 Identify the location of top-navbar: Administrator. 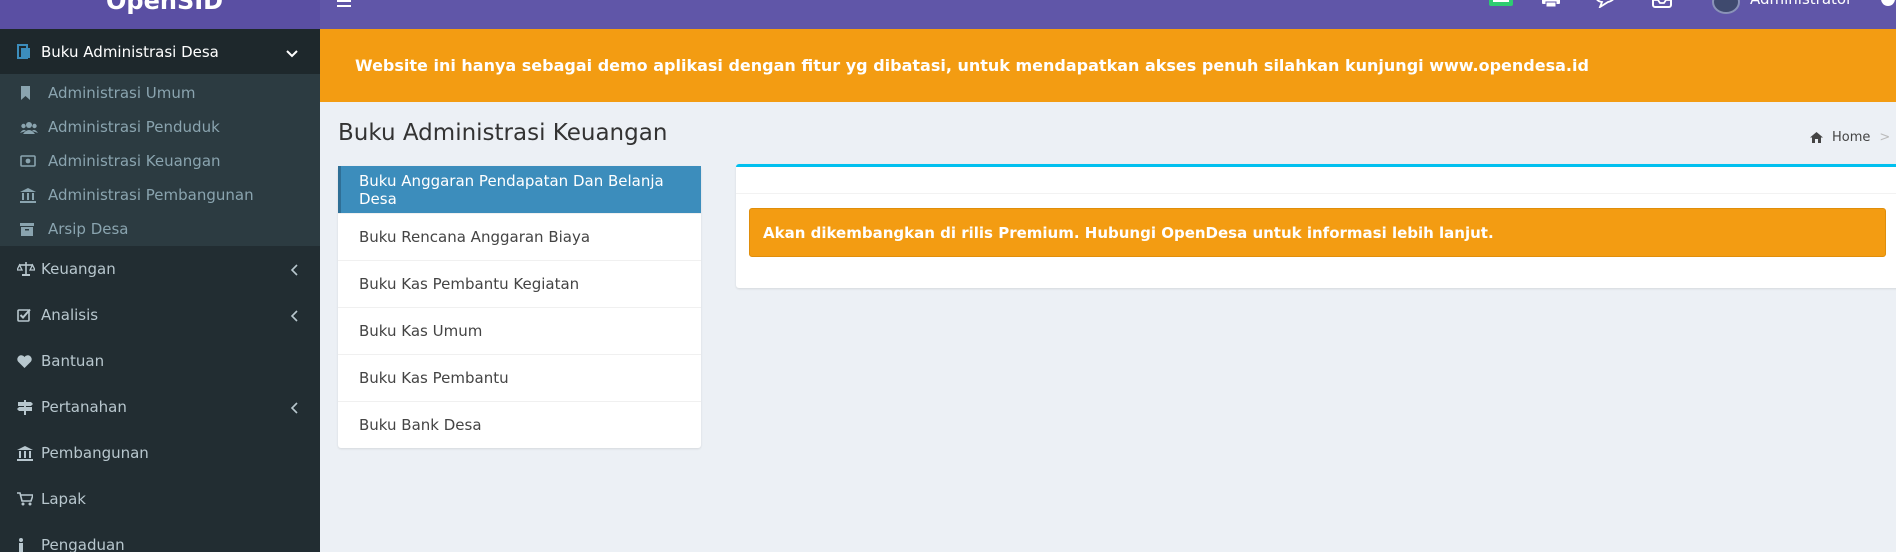
(1108, 14).